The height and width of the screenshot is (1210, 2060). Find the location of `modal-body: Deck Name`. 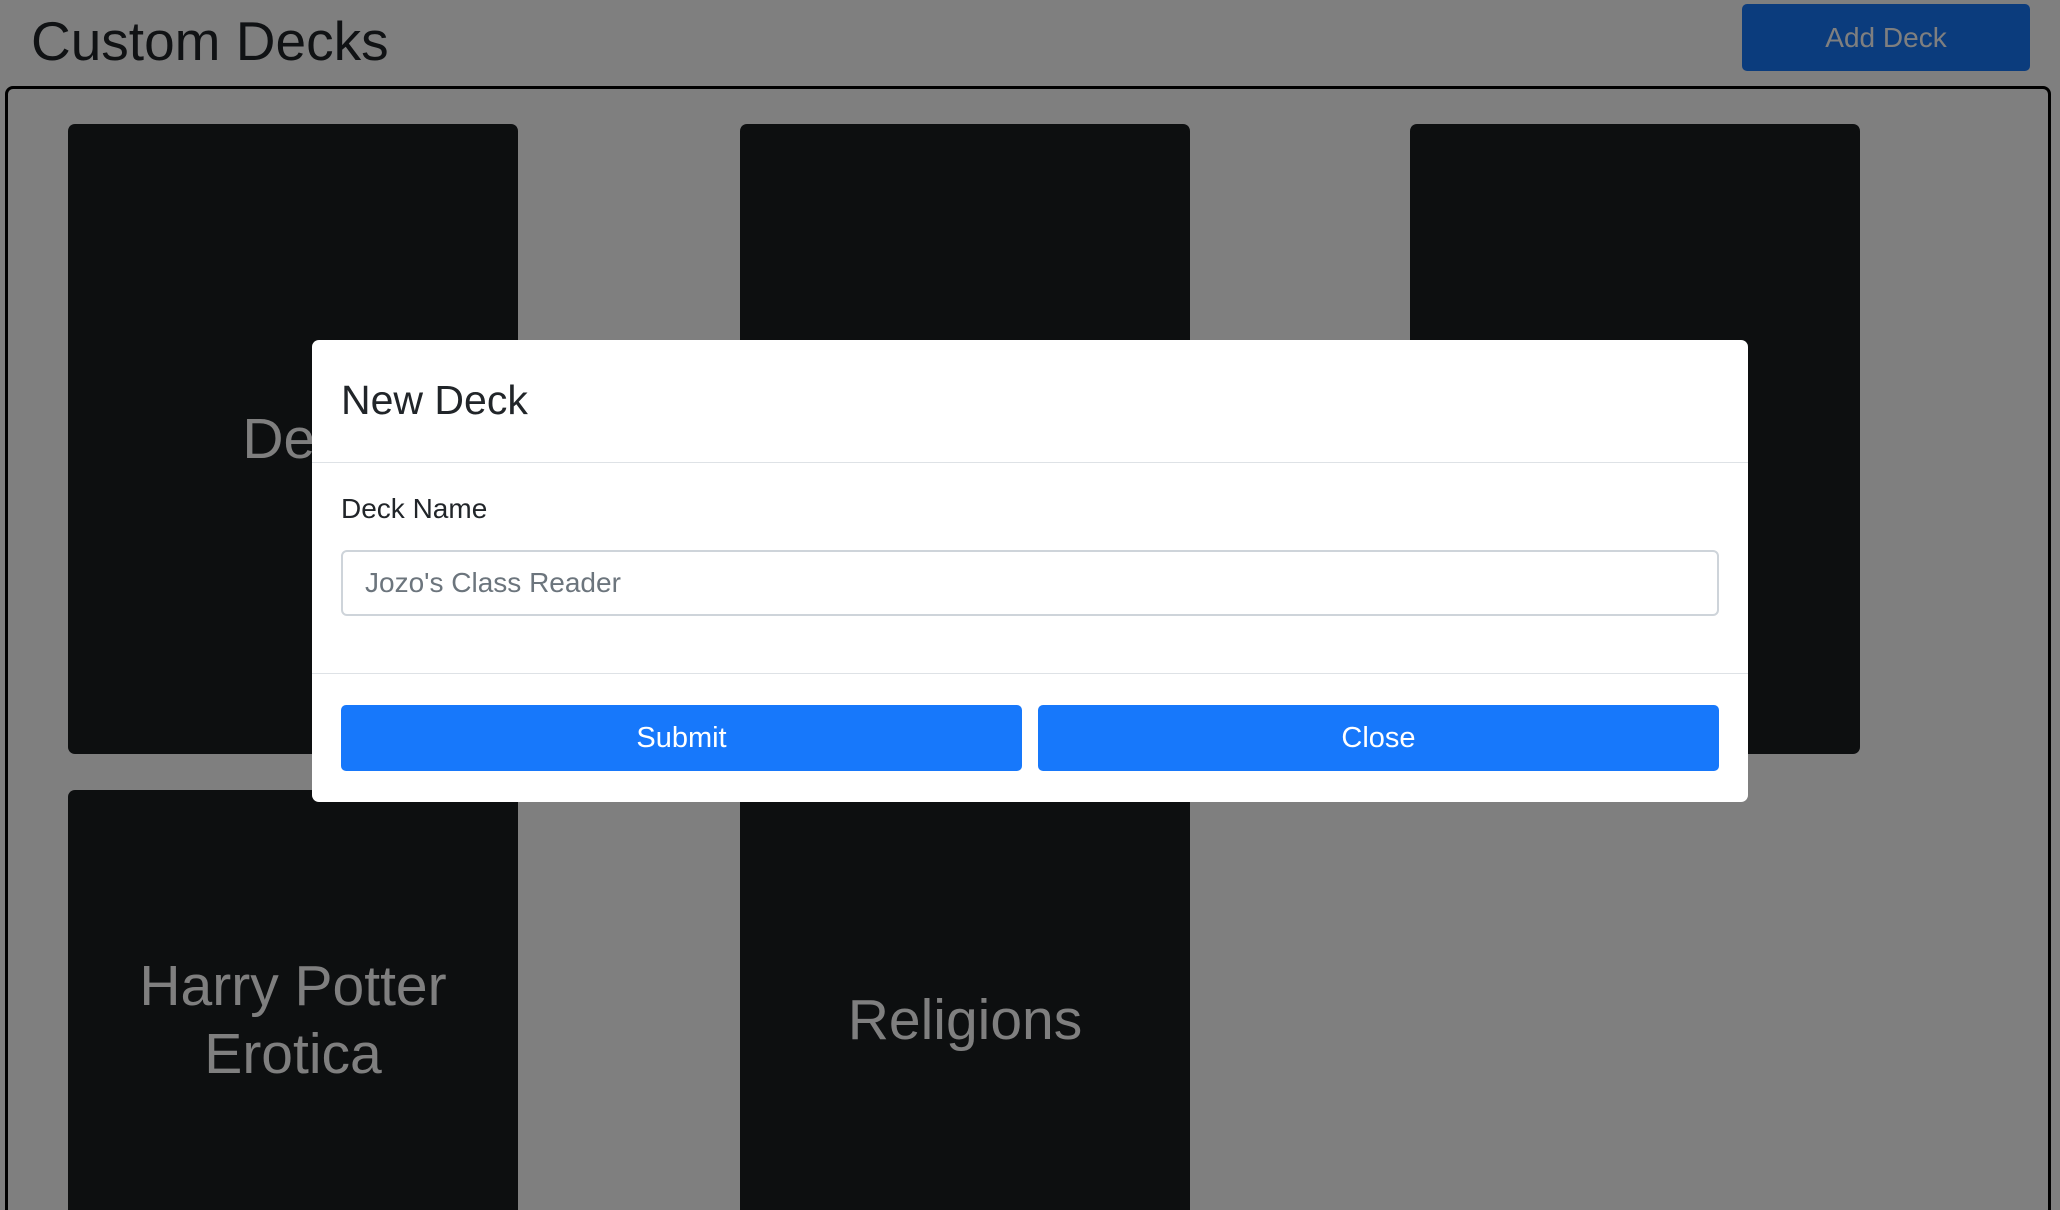

modal-body: Deck Name is located at coordinates (1030, 568).